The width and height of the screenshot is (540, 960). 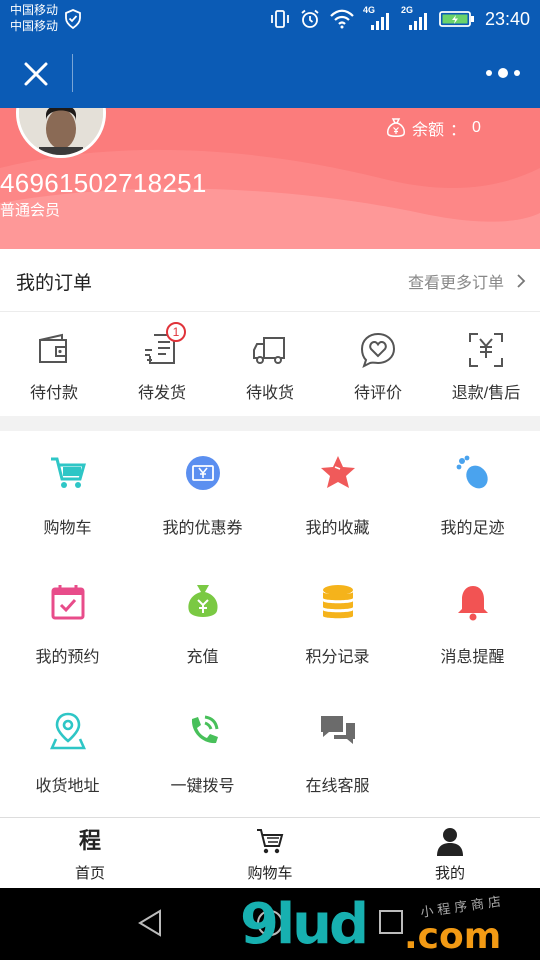 What do you see at coordinates (310, 18) in the screenshot?
I see `alarm-icon` at bounding box center [310, 18].